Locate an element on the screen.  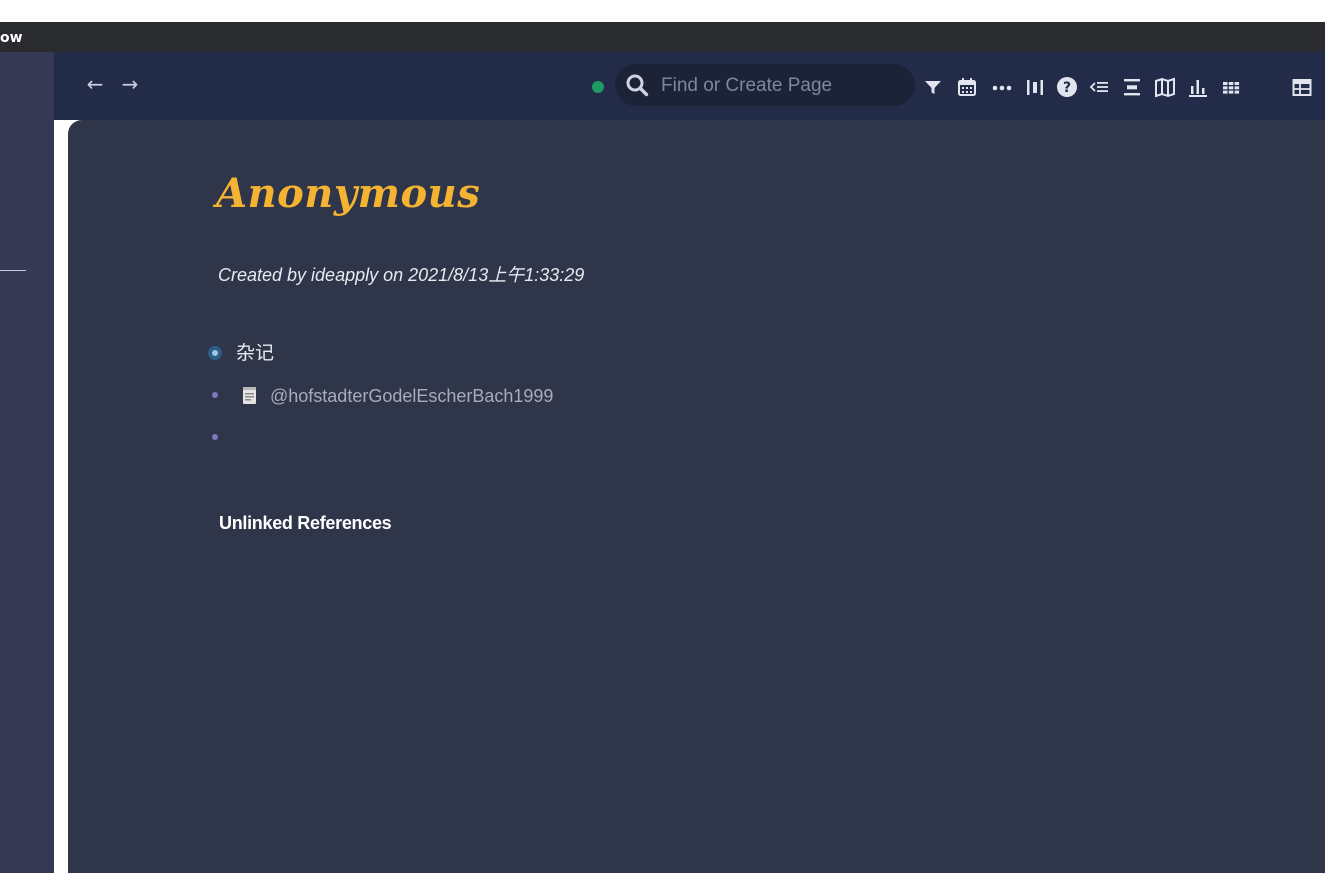
sync-status-indicator is located at coordinates (598, 87).